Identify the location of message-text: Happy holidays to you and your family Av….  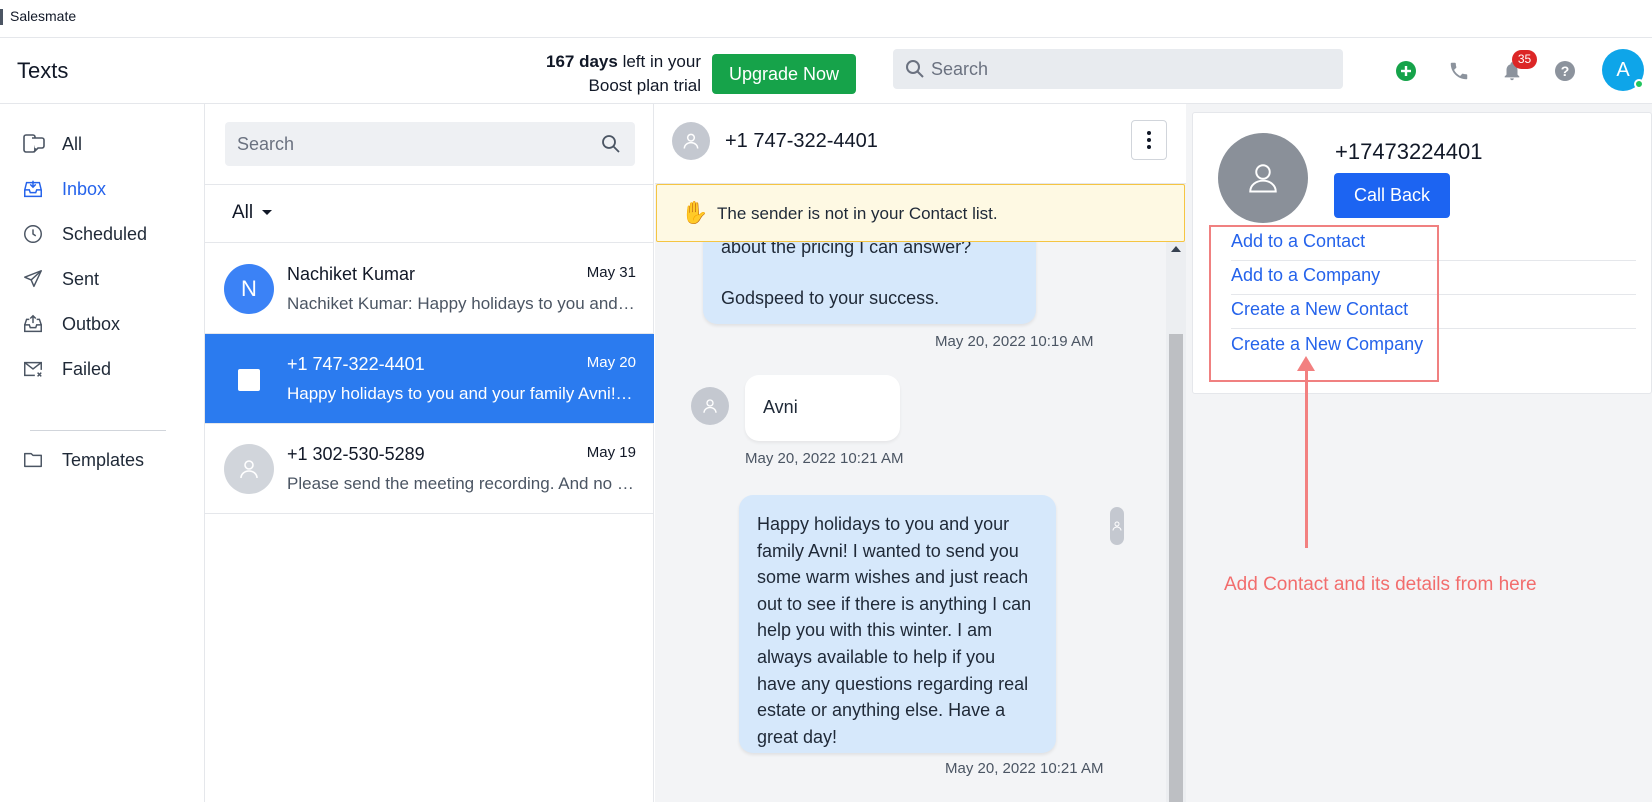
(894, 630).